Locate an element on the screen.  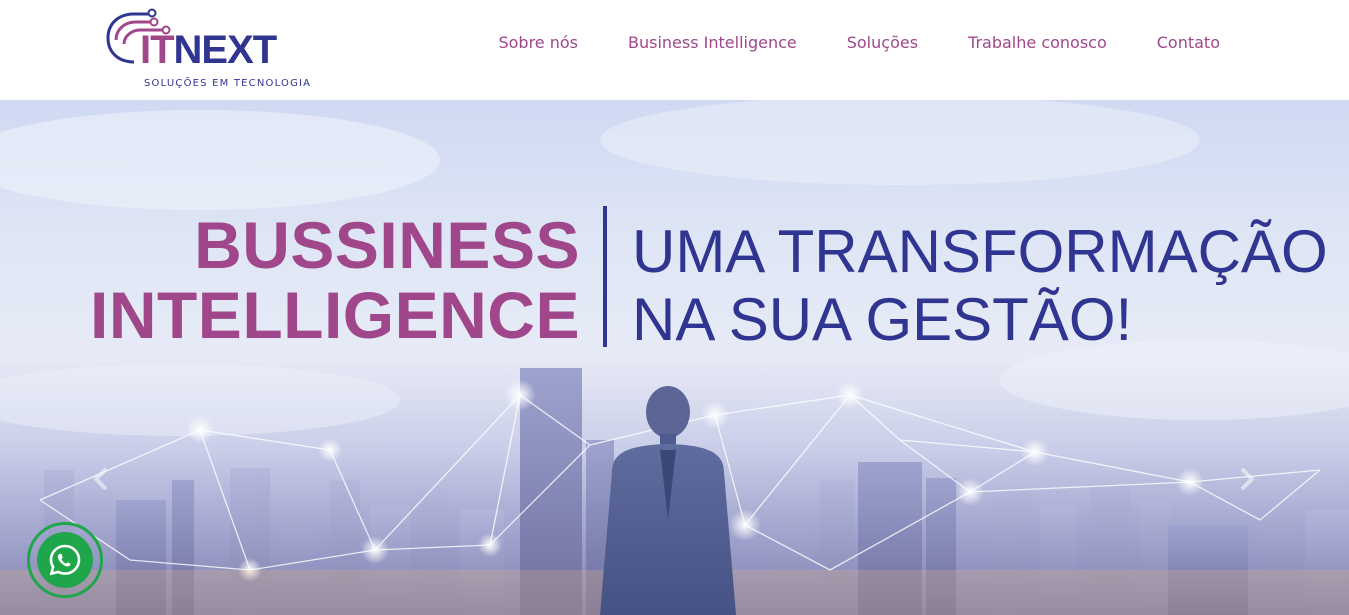
nav-trabalhe-conosco: Trabalhe conosco is located at coordinates (1037, 43).